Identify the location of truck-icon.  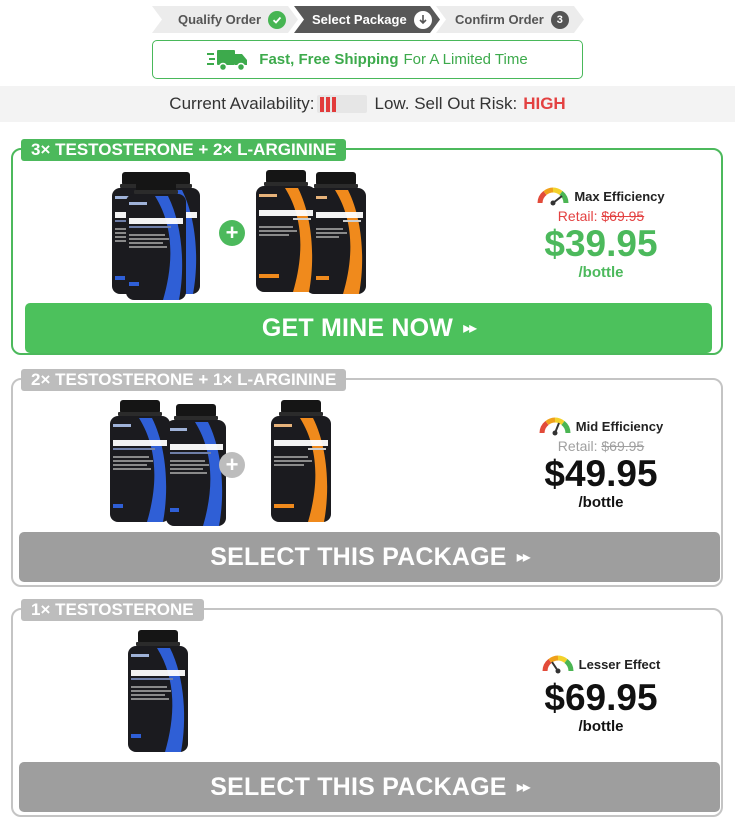
(227, 60).